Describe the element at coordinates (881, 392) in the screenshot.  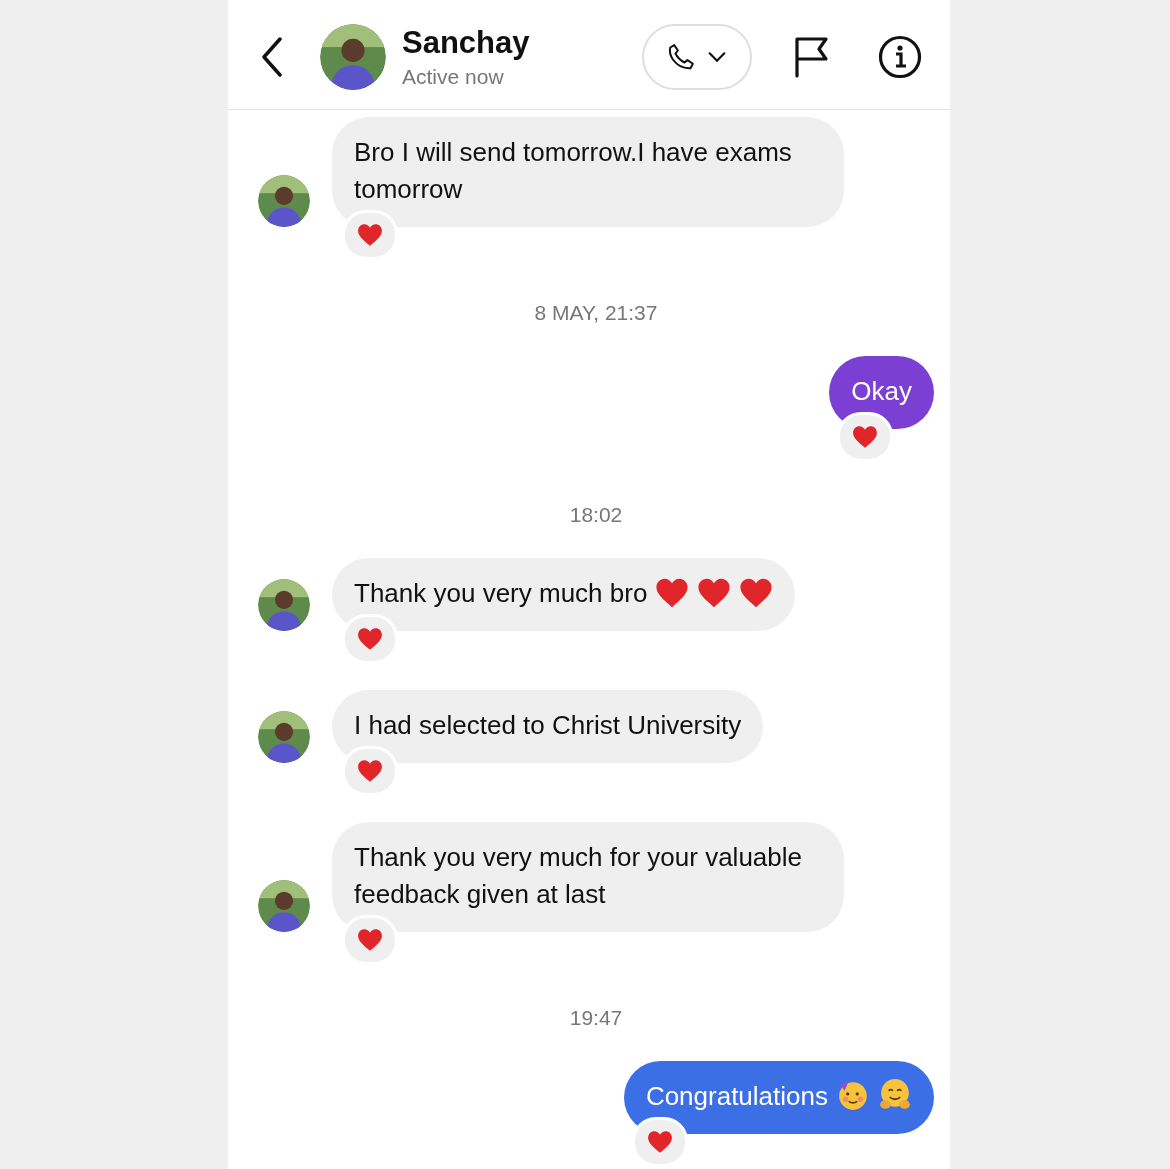
I see `message-bubble: Okay` at that location.